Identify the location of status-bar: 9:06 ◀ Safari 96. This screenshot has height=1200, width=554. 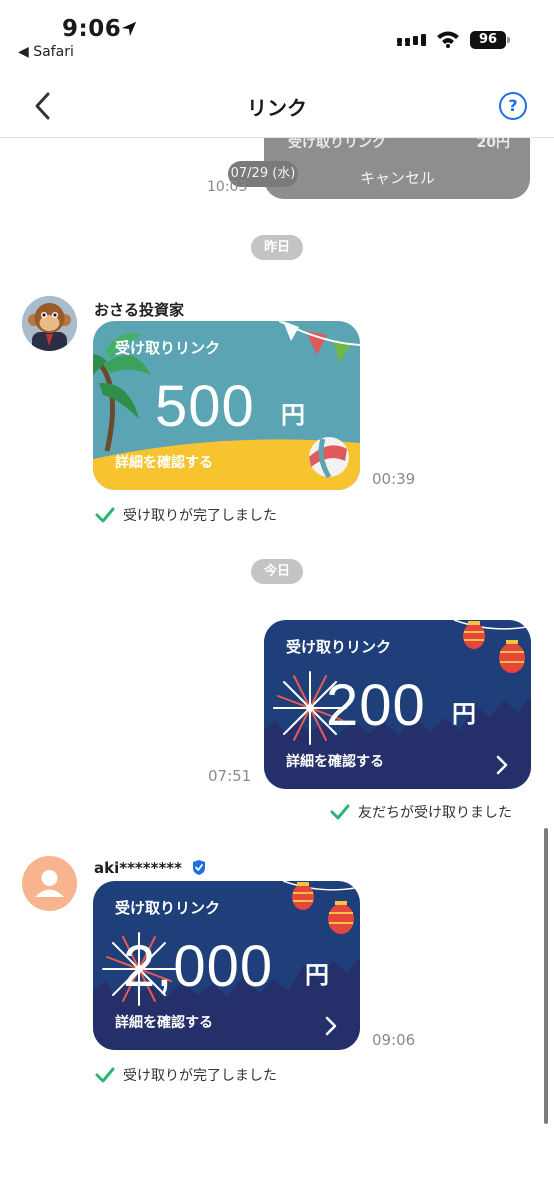
(277, 35).